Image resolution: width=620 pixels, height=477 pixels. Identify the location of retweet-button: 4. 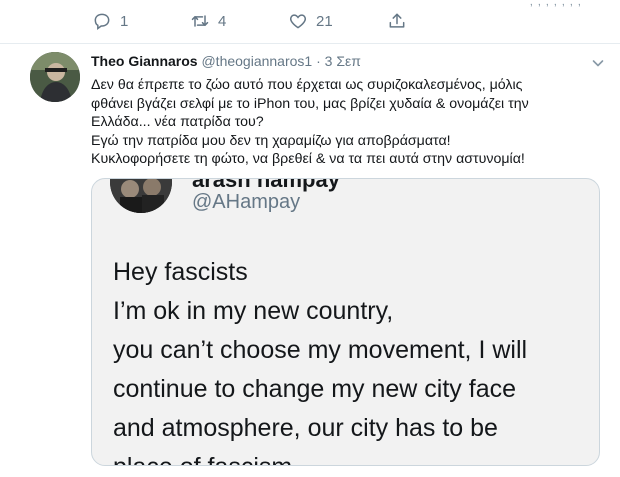
(208, 21).